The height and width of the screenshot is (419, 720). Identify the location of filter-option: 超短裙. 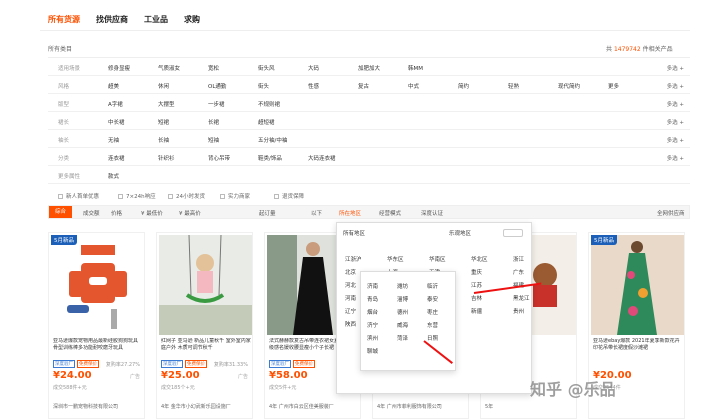
(266, 122).